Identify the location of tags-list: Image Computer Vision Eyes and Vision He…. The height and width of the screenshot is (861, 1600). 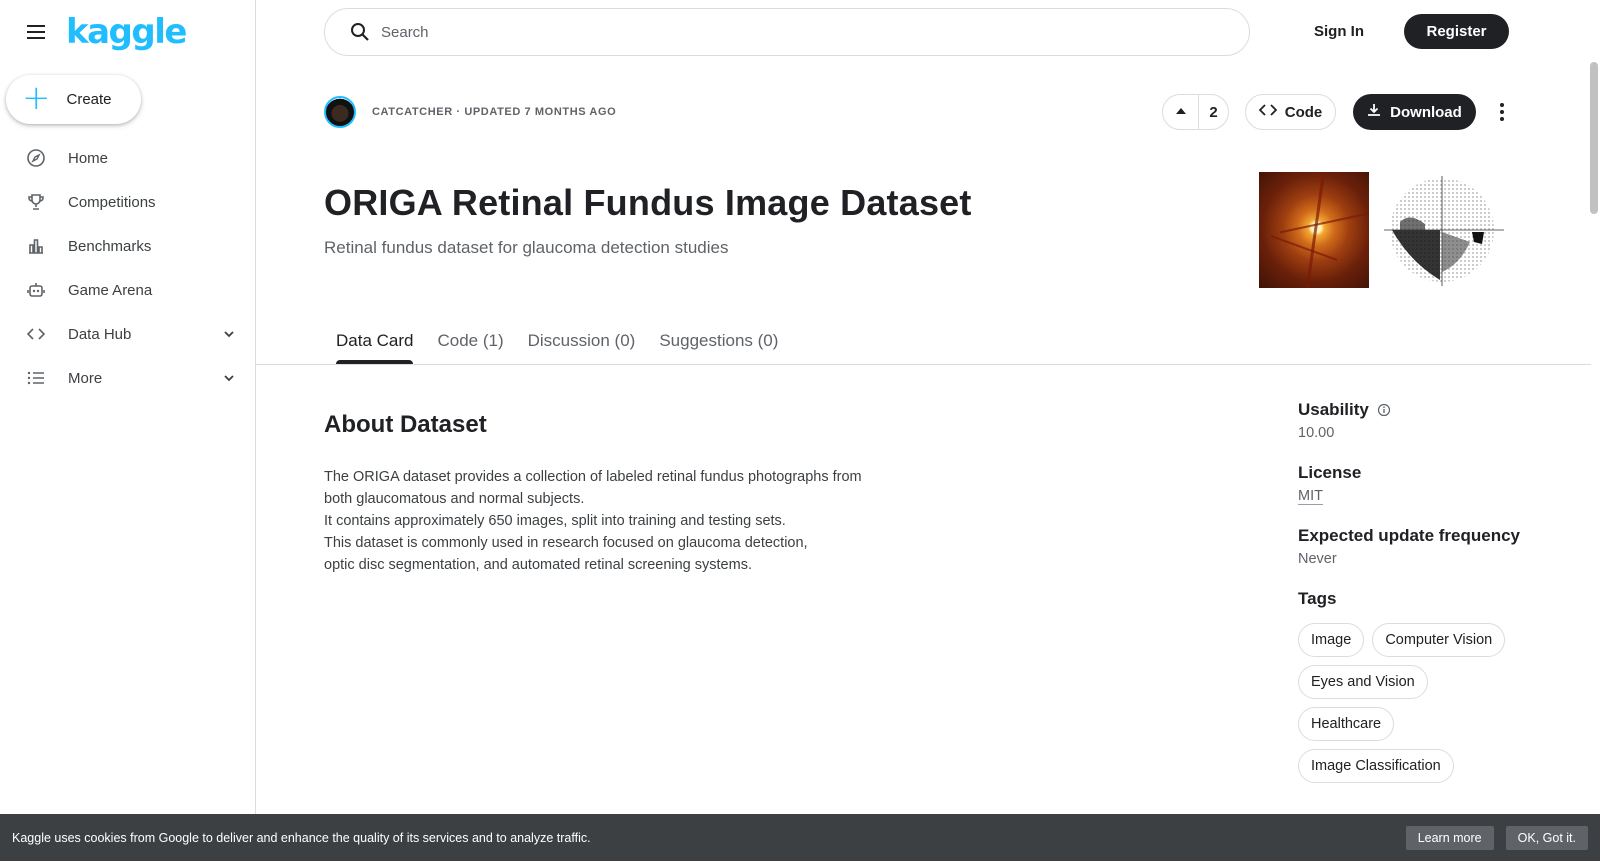
(1413, 707).